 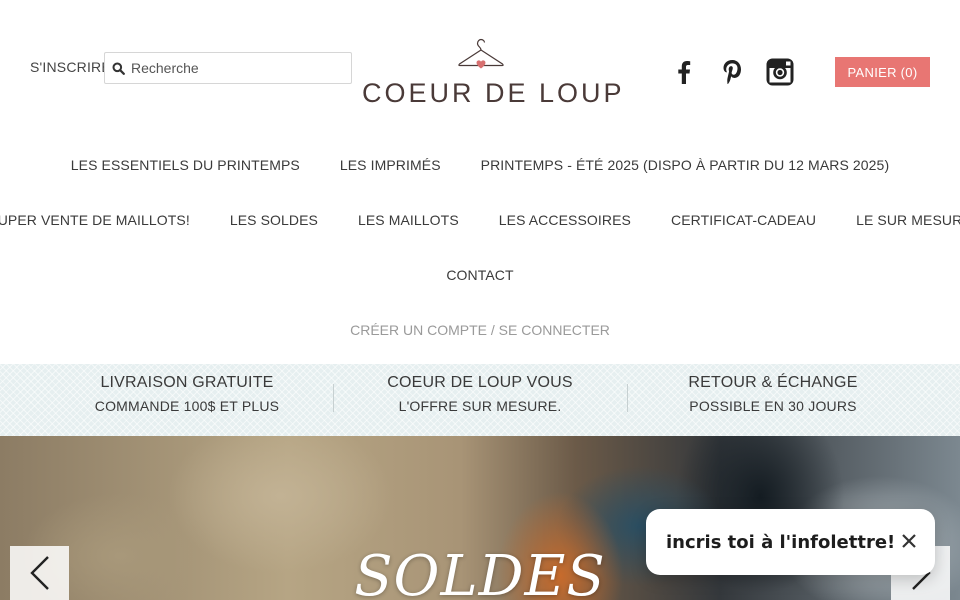 I want to click on slider-prev-button, so click(x=39, y=573).